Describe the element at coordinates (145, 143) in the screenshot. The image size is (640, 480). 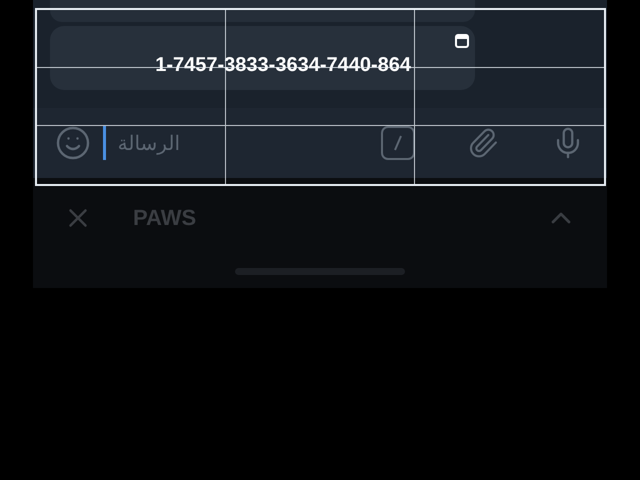
I see `message-input: الرسالة` at that location.